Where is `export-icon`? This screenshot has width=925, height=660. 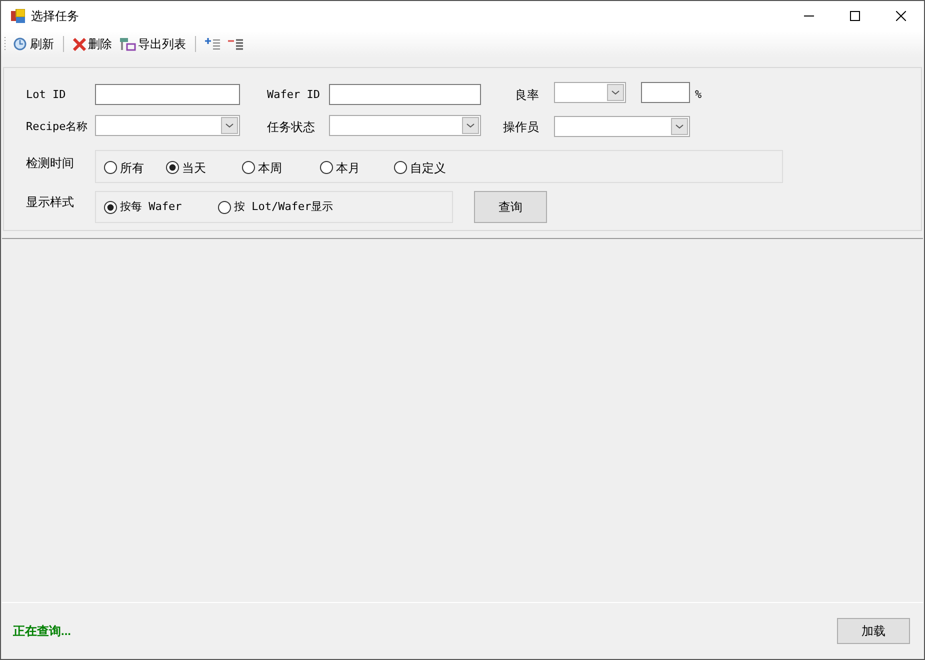
export-icon is located at coordinates (128, 44).